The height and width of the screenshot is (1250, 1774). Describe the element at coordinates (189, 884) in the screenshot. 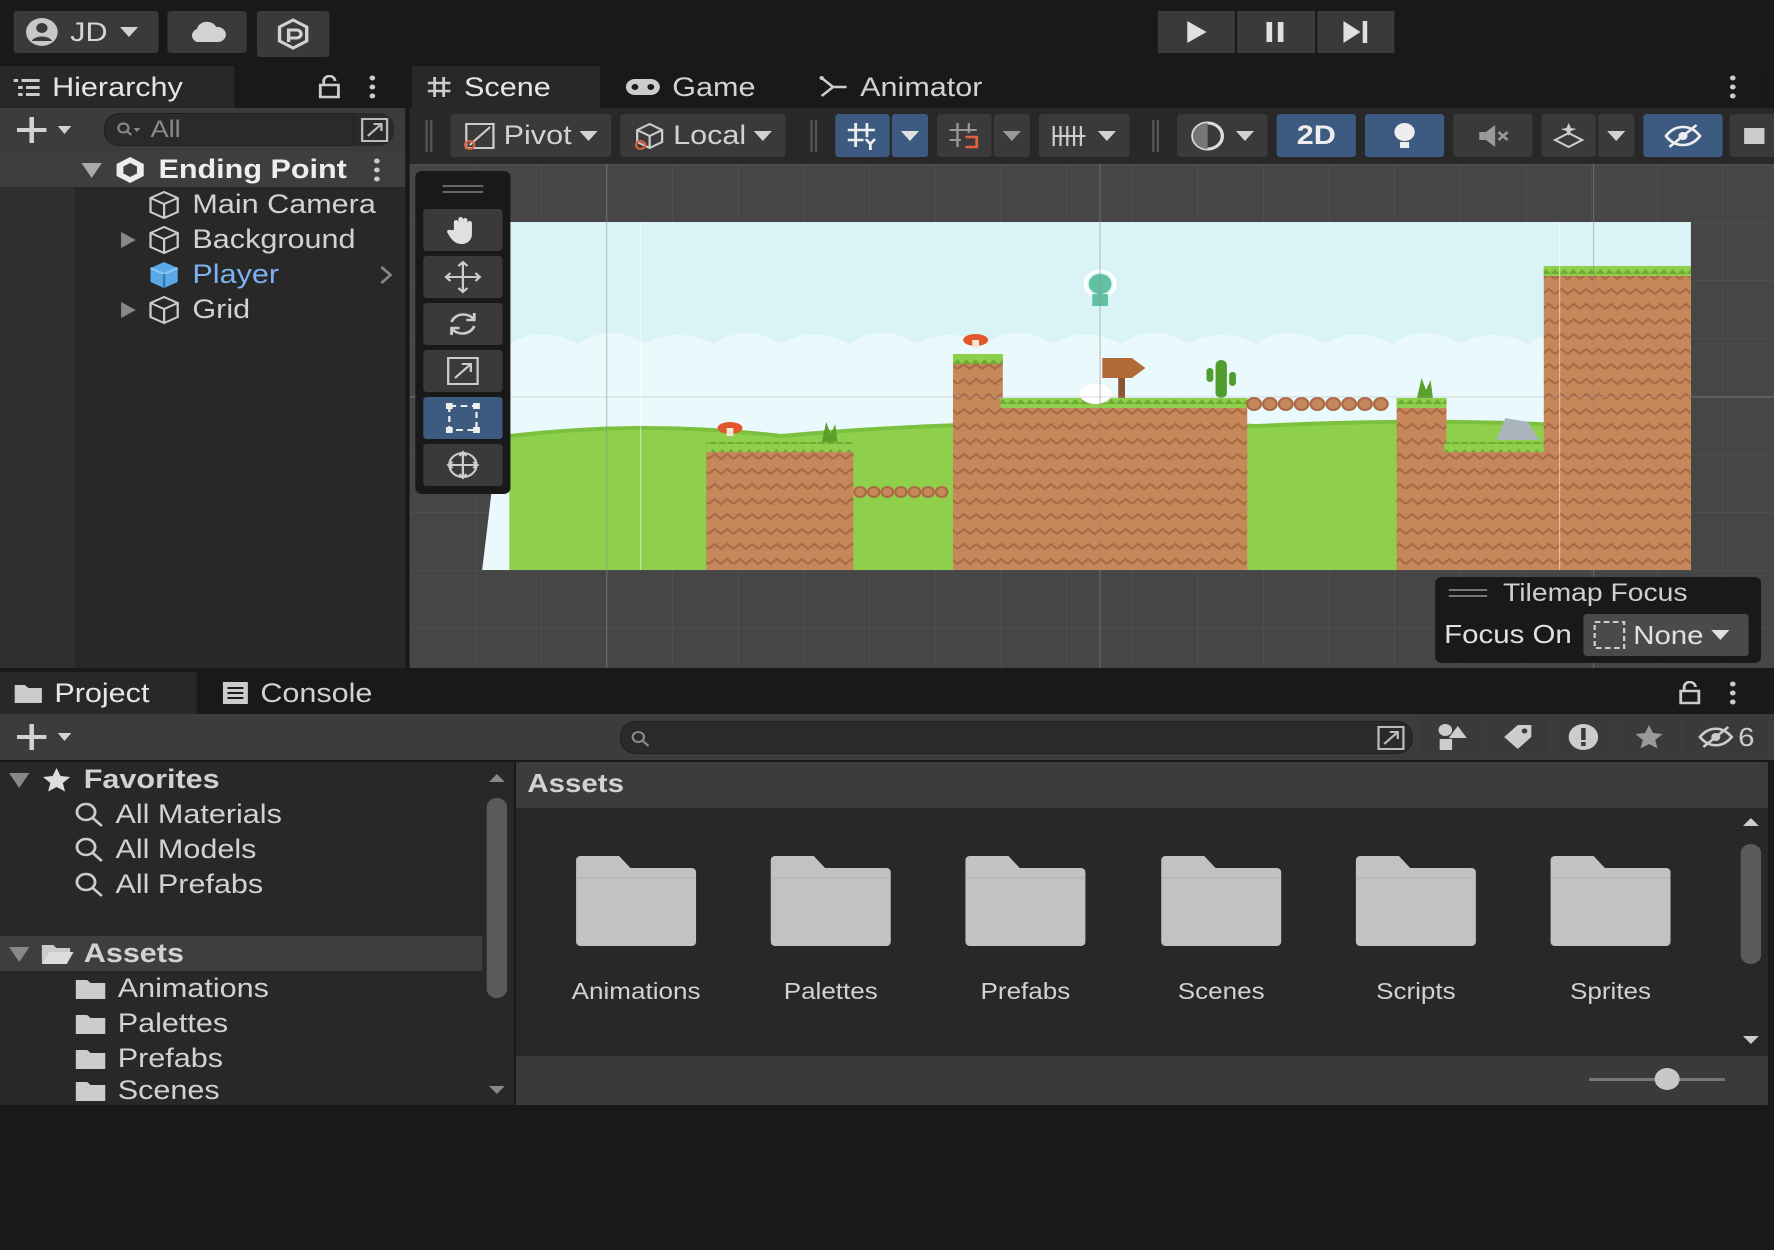

I see `favorite-label: All Prefabs` at that location.